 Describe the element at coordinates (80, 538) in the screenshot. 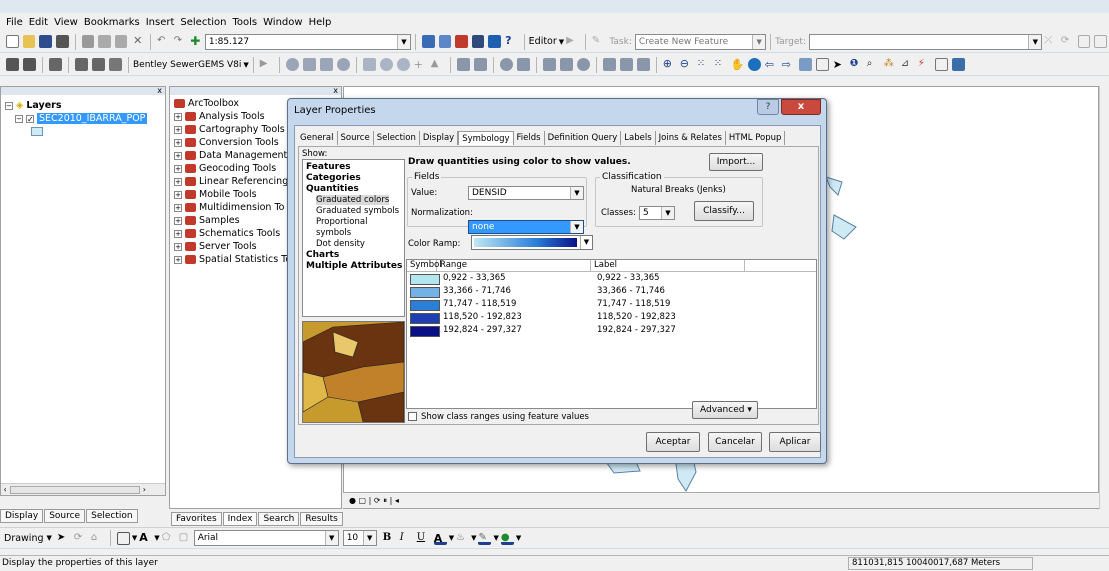

I see `rotate-icon: ⟳` at that location.